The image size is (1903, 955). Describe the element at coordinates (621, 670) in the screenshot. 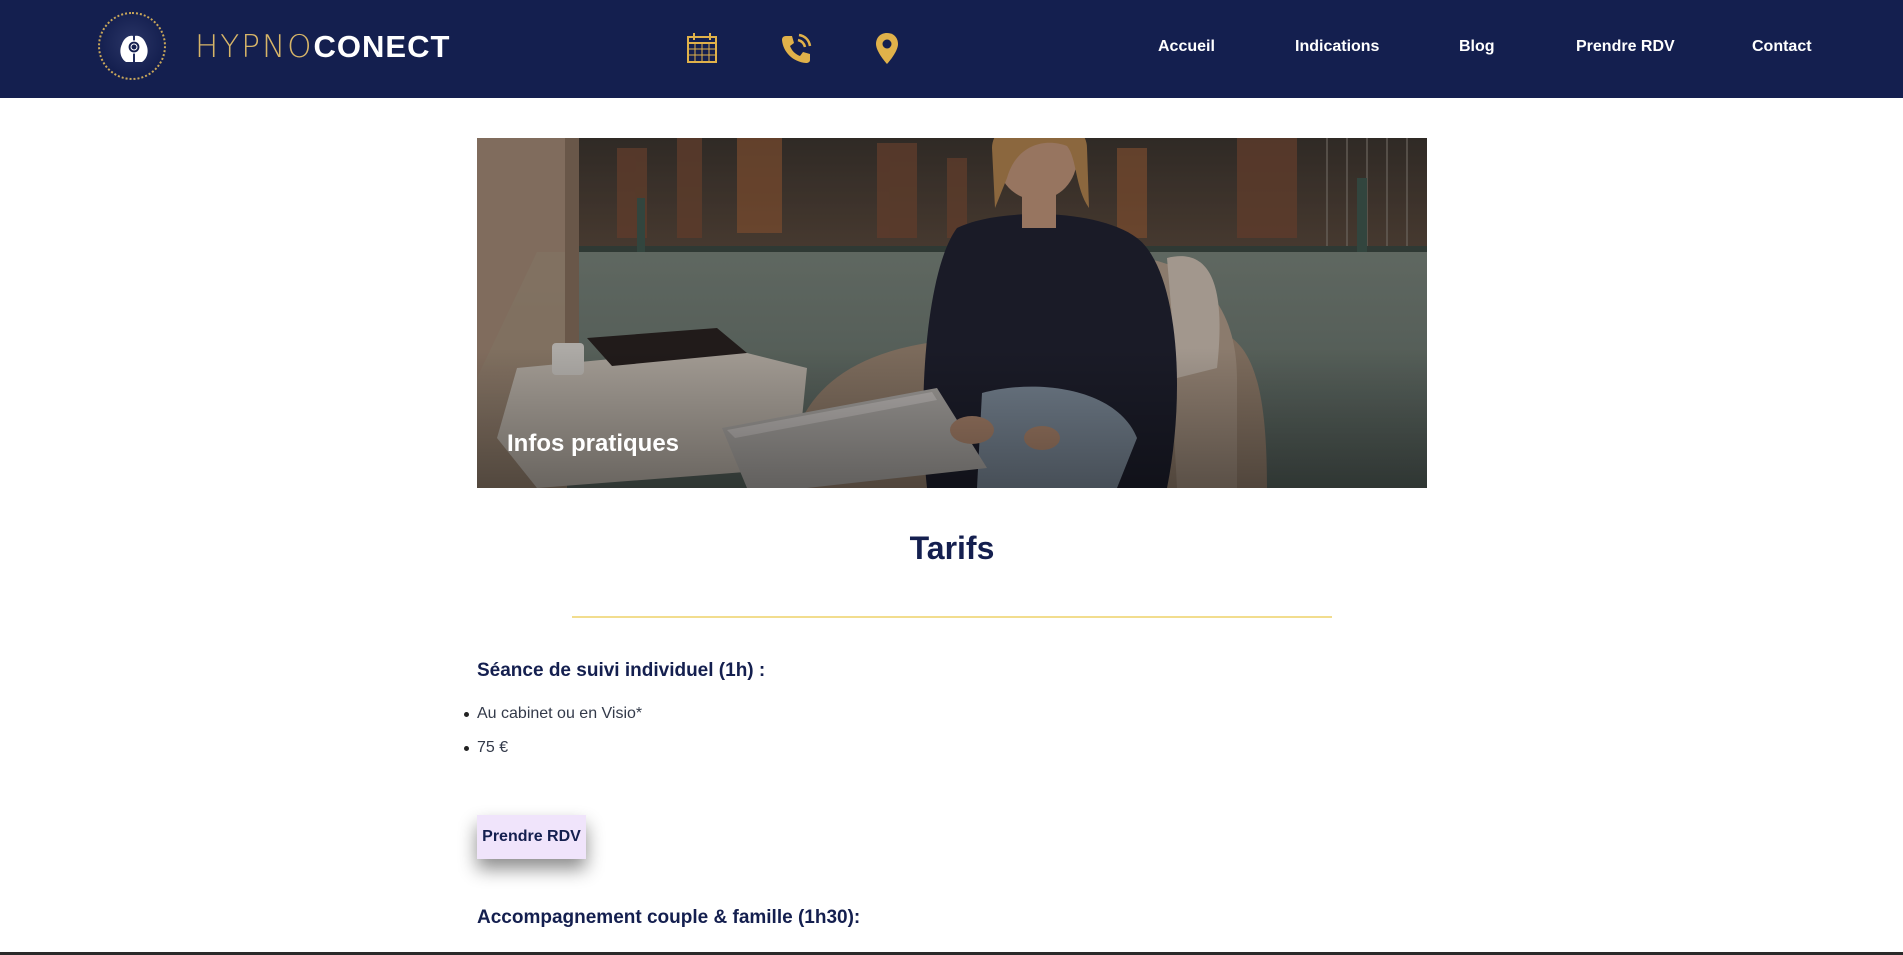

I see `session-individuel-heading: Séance de suivi individuel (1h) :` at that location.